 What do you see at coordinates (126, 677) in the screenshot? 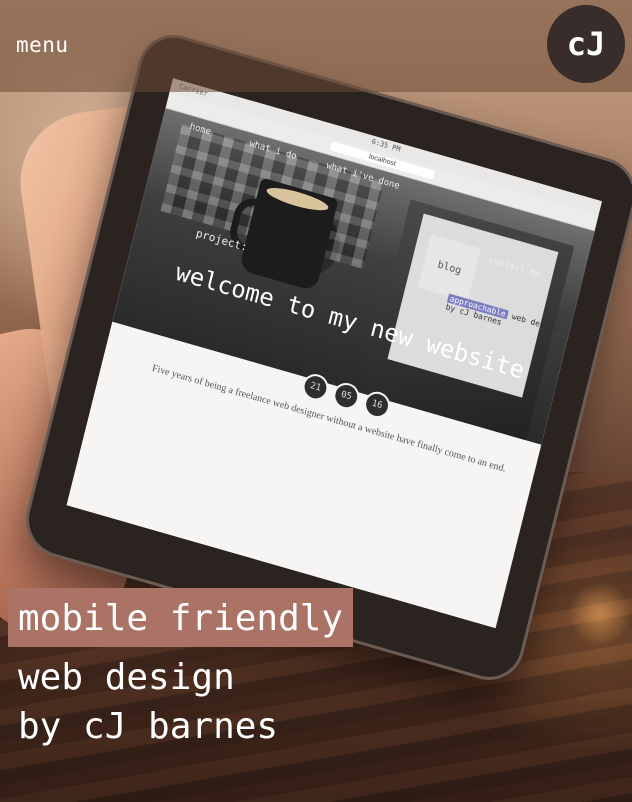
I see `tagline-line2: web design` at bounding box center [126, 677].